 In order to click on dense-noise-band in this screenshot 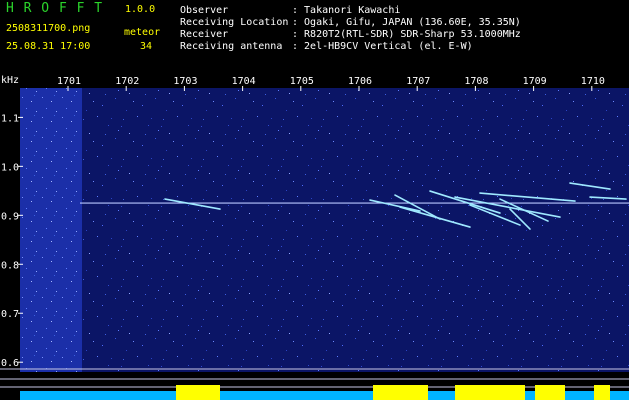, I will do `click(51, 230)`.